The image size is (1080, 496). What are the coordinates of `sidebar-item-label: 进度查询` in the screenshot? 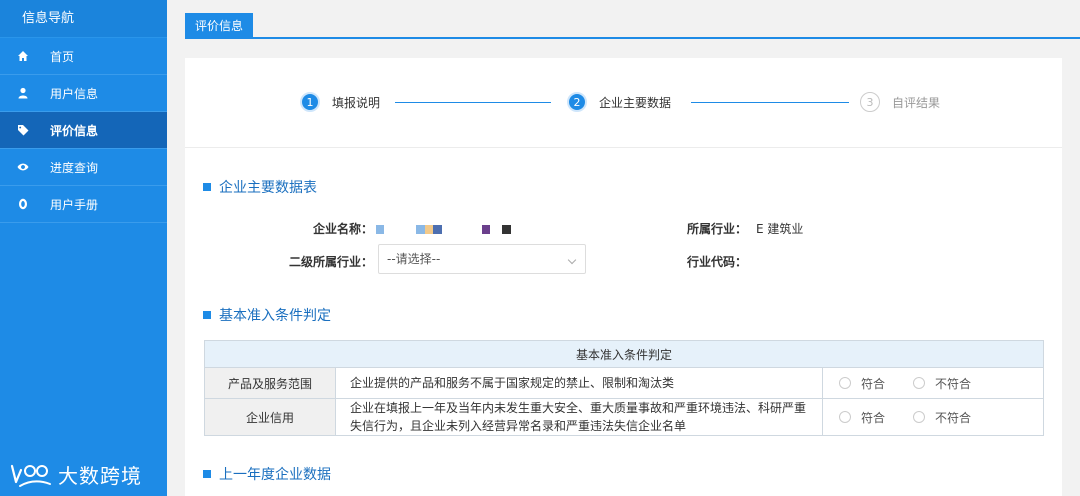 It's located at (74, 167).